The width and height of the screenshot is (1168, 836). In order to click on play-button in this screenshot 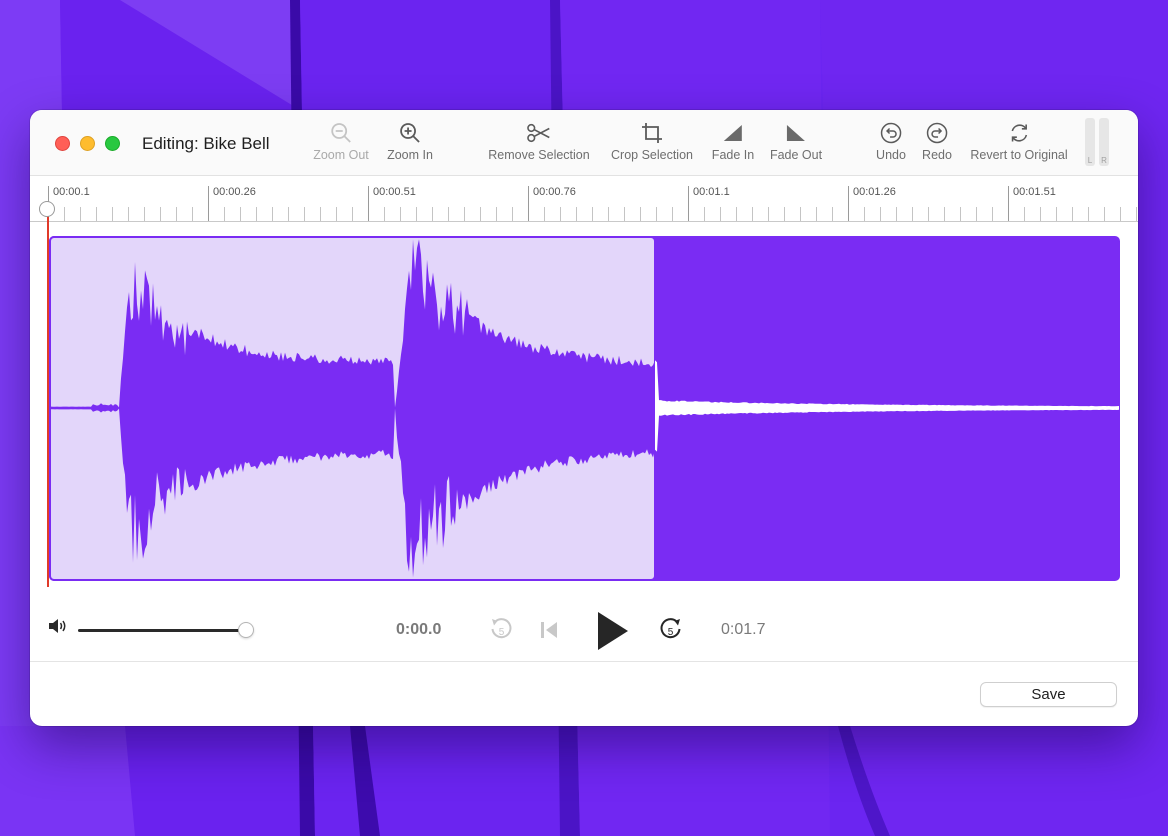, I will do `click(612, 631)`.